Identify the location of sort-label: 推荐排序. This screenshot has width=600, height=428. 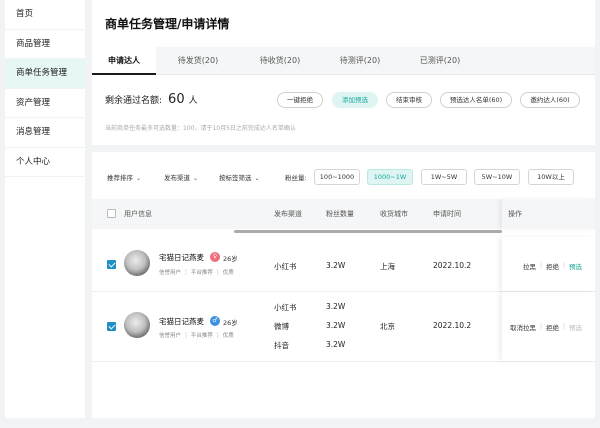
(120, 178).